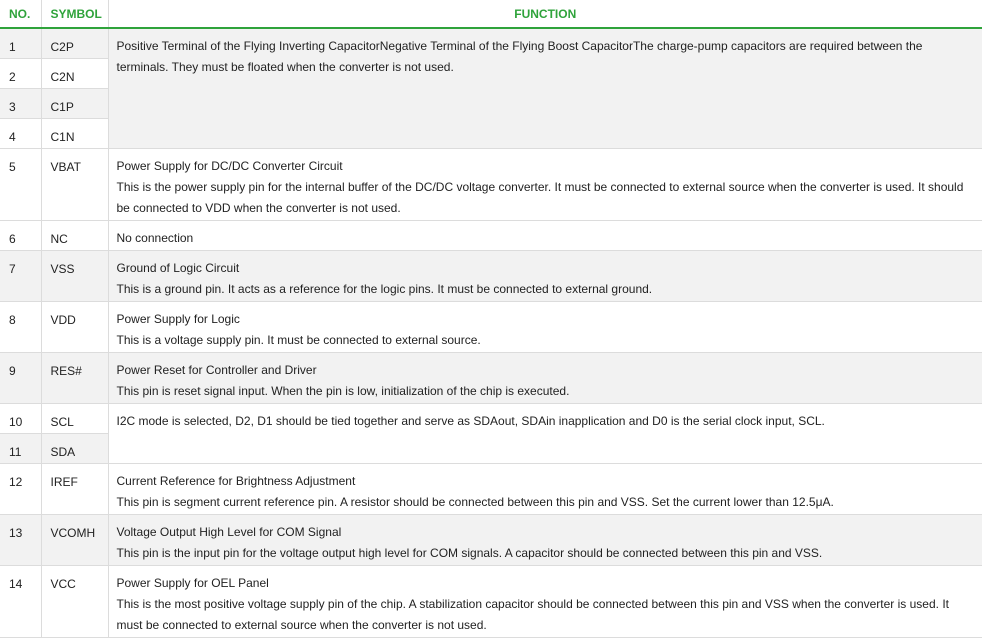 The width and height of the screenshot is (982, 638). Describe the element at coordinates (21, 489) in the screenshot. I see `pin-number: 12` at that location.